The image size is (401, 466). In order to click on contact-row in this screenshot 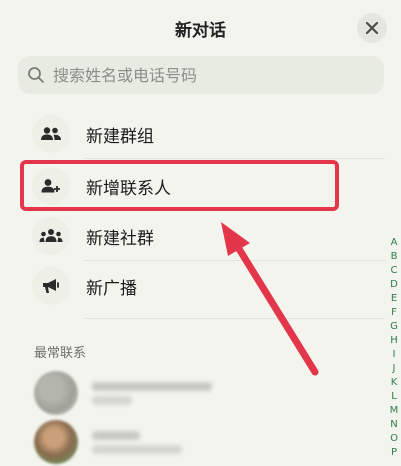, I will do `click(192, 393)`.